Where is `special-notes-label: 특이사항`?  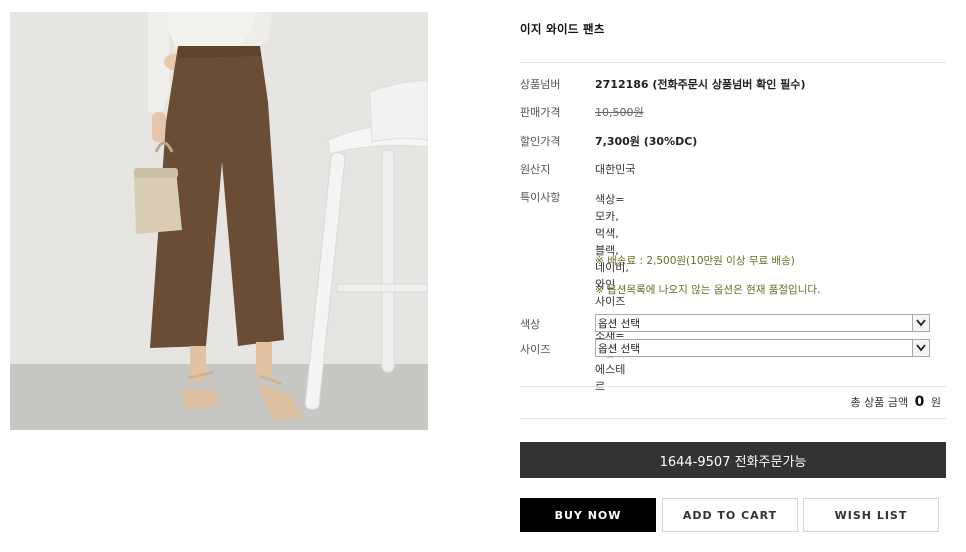 special-notes-label: 특이사항 is located at coordinates (540, 197).